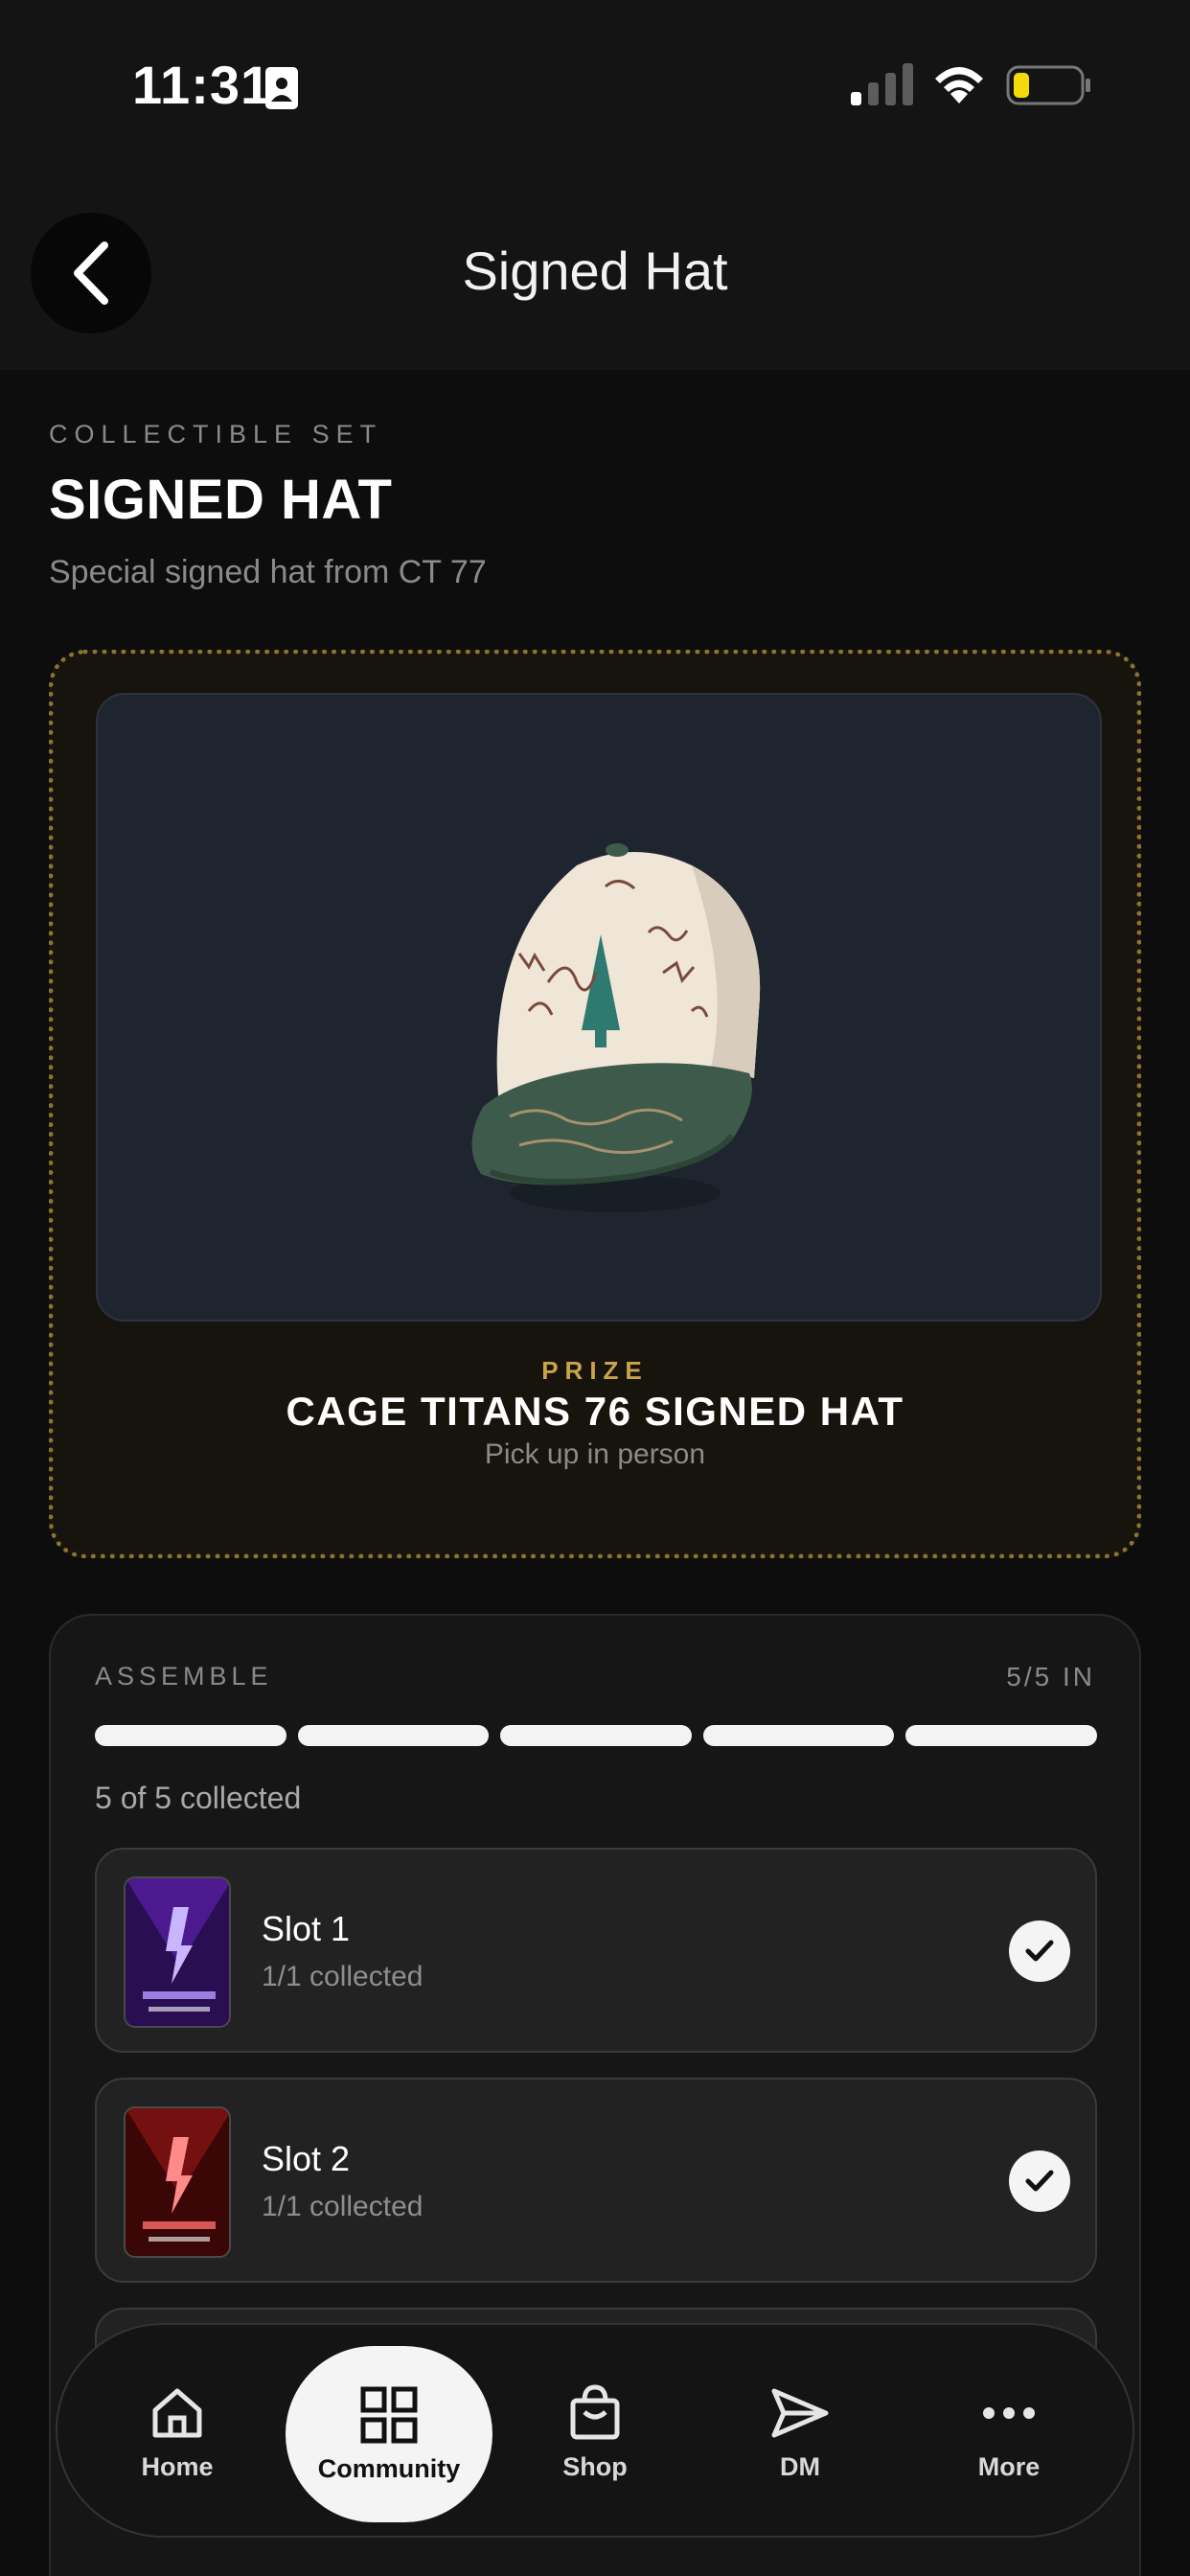  What do you see at coordinates (1009, 2412) in the screenshot?
I see `more-dots-icon` at bounding box center [1009, 2412].